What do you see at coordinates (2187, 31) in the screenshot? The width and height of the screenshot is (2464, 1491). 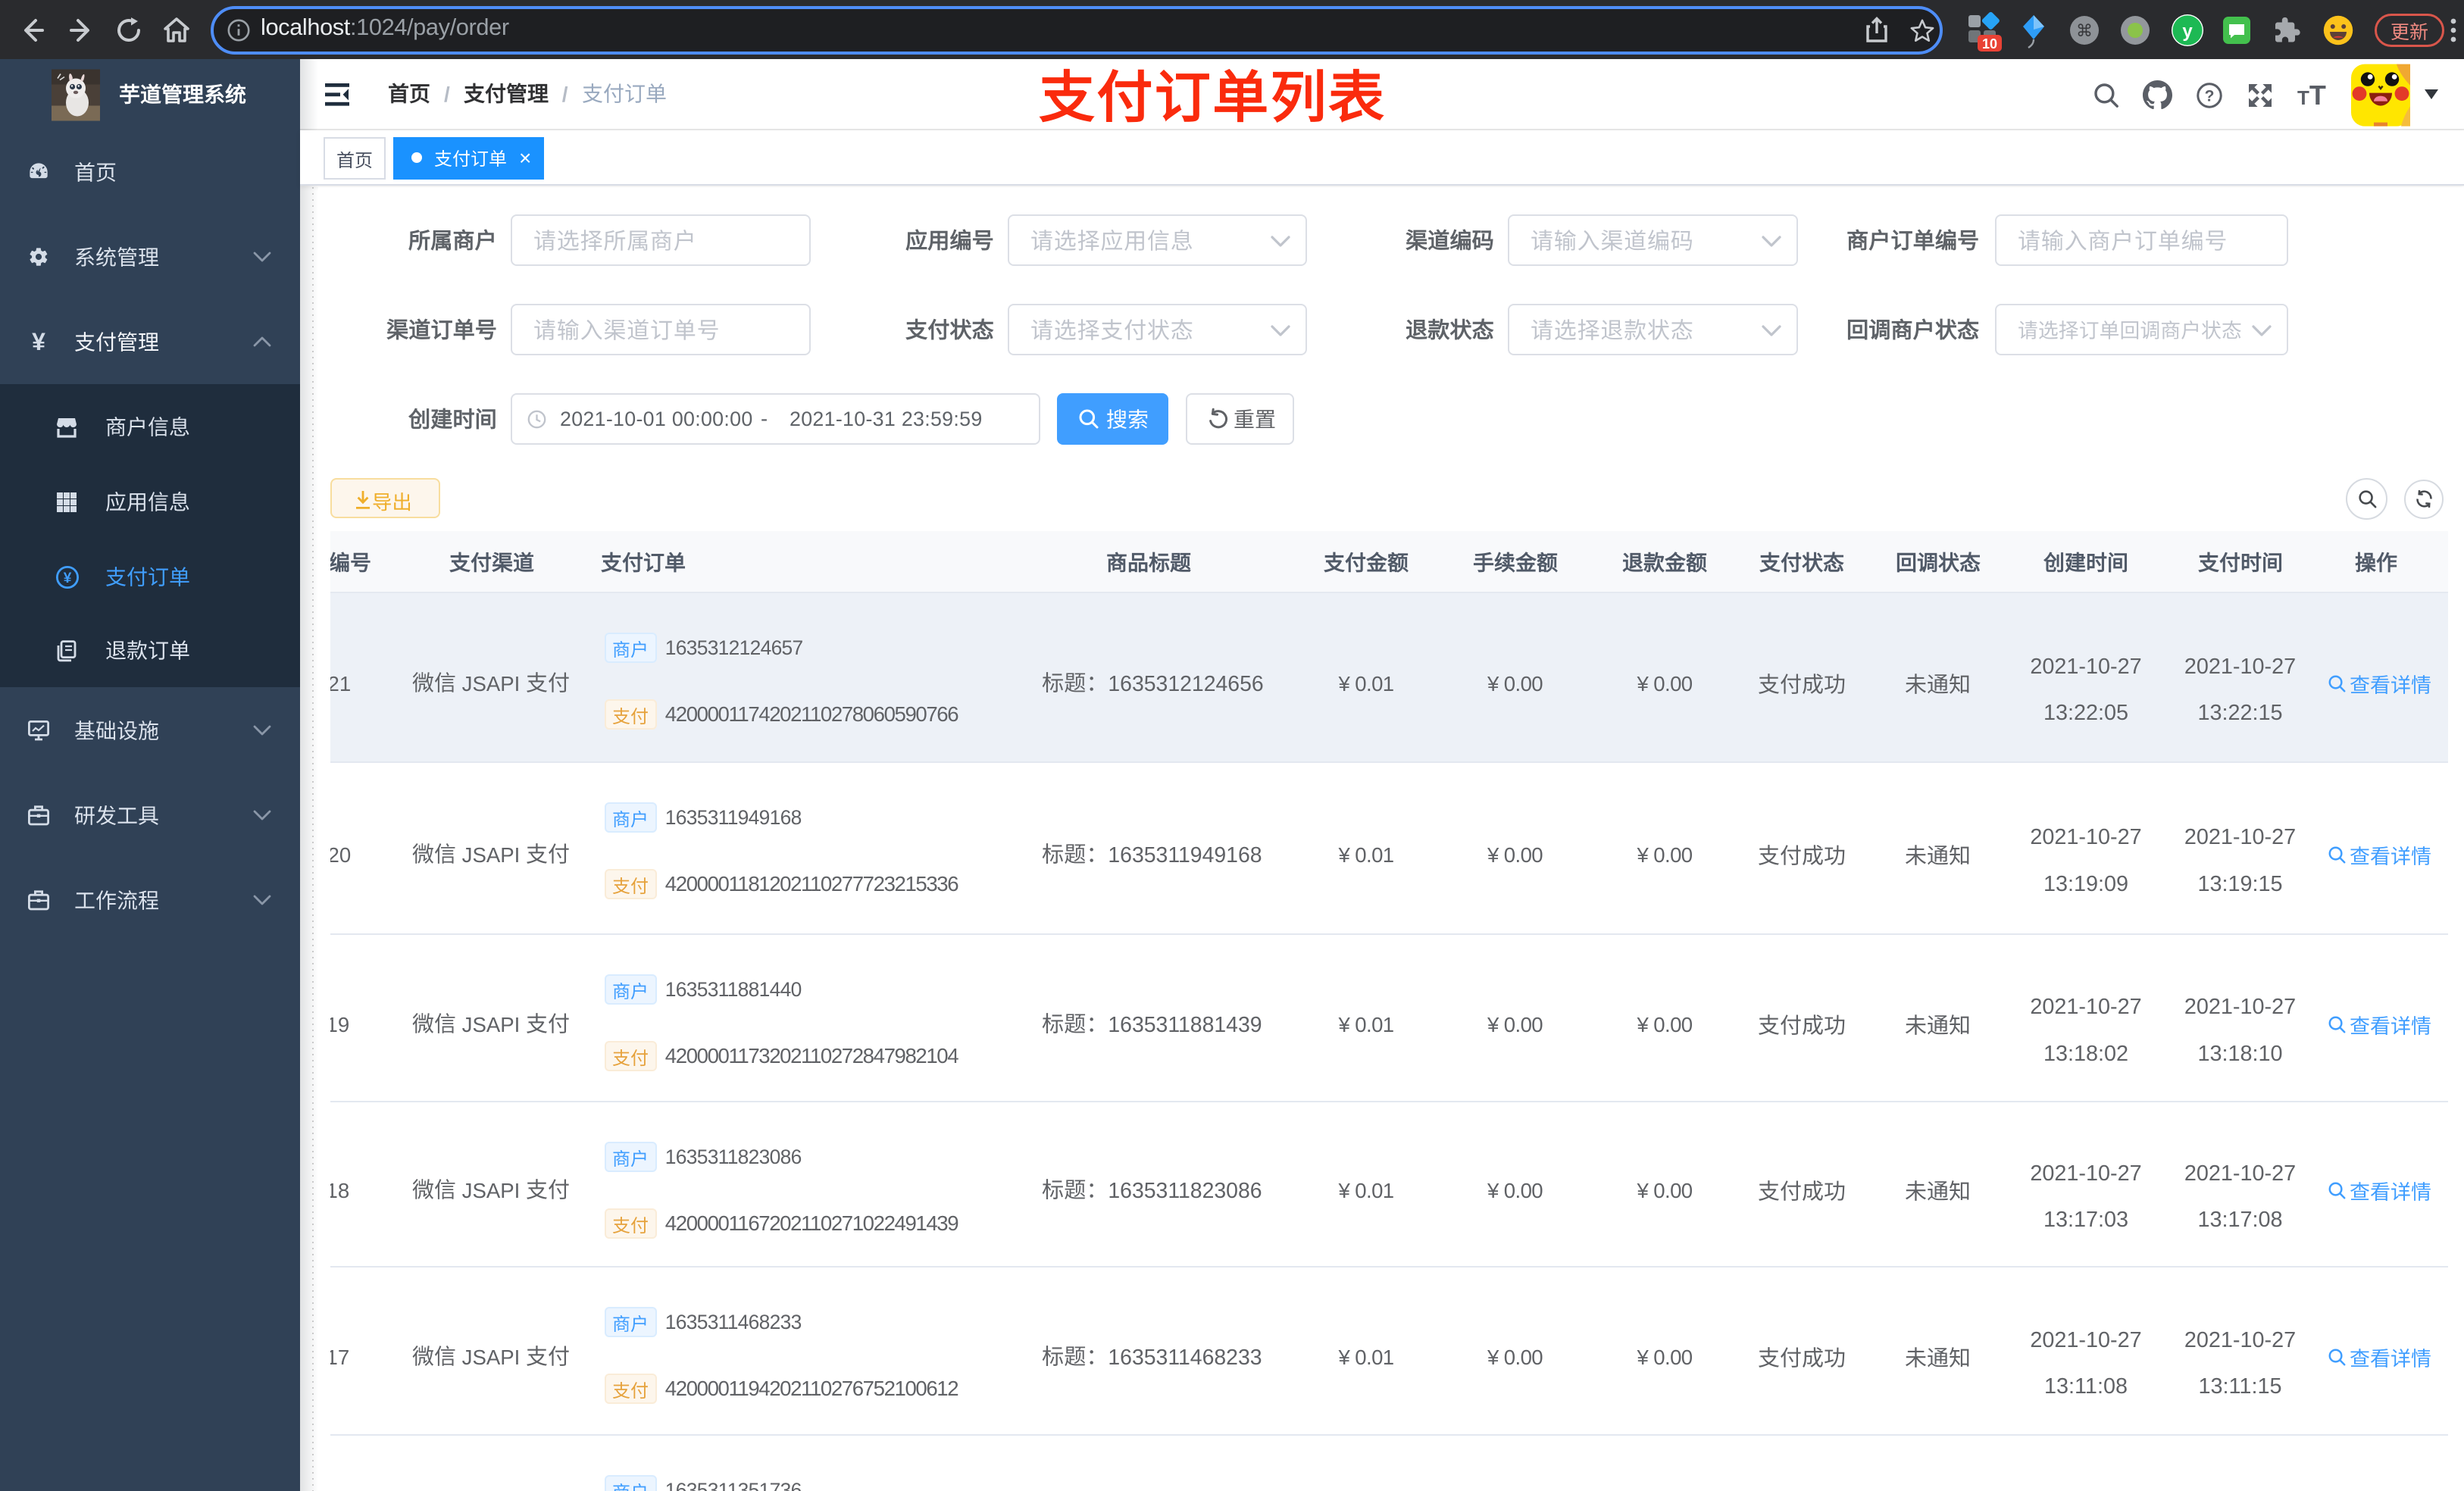 I see `svg-text: y` at bounding box center [2187, 31].